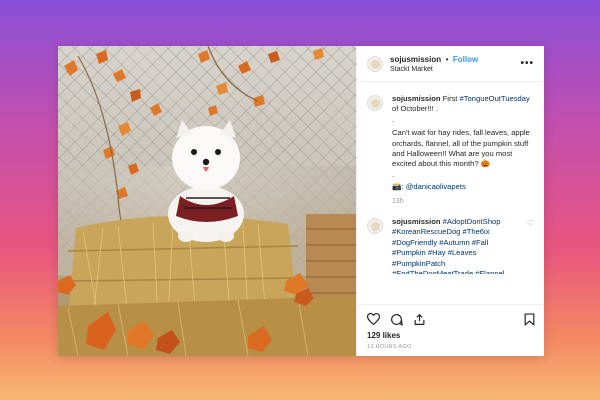 The width and height of the screenshot is (600, 400). I want to click on caption-username: sojusmission, so click(416, 98).